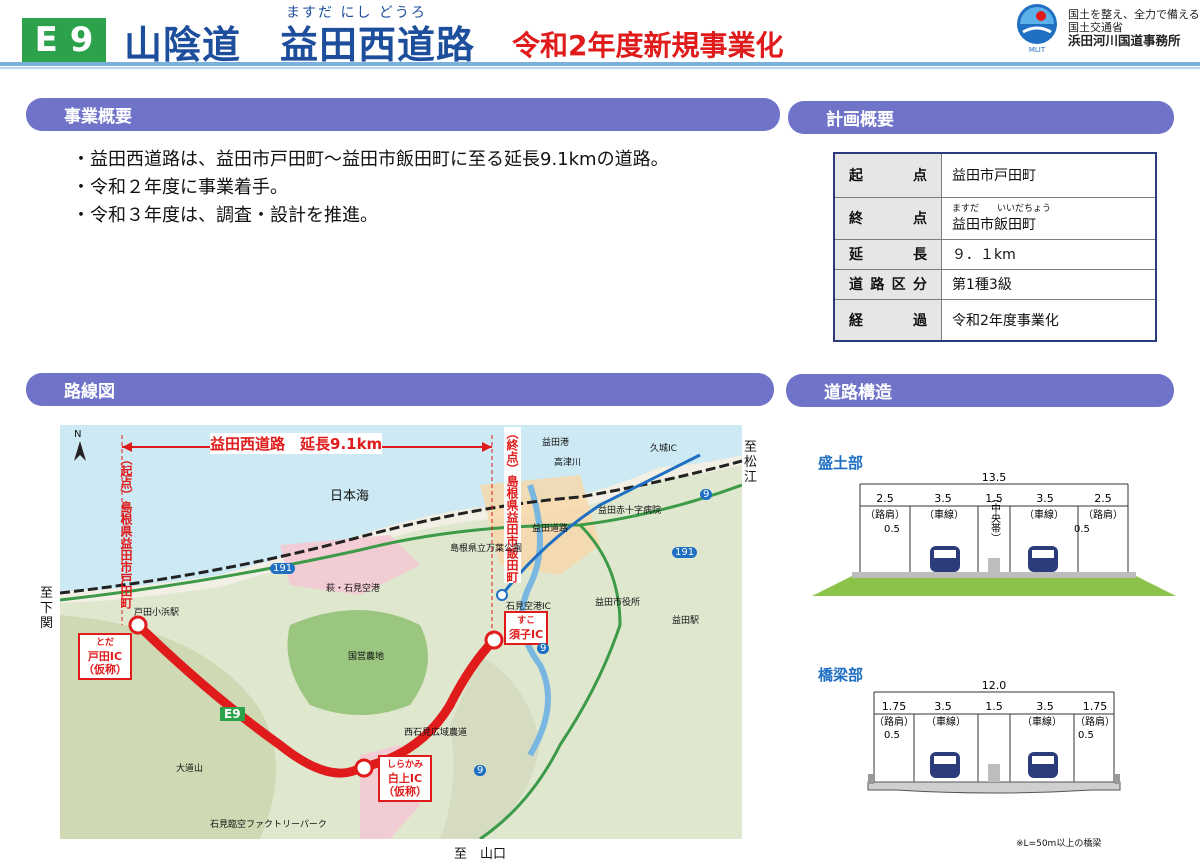 The image size is (1200, 866). I want to click on start-point-label: （起点）島根県益田市戸田町, so click(126, 531).